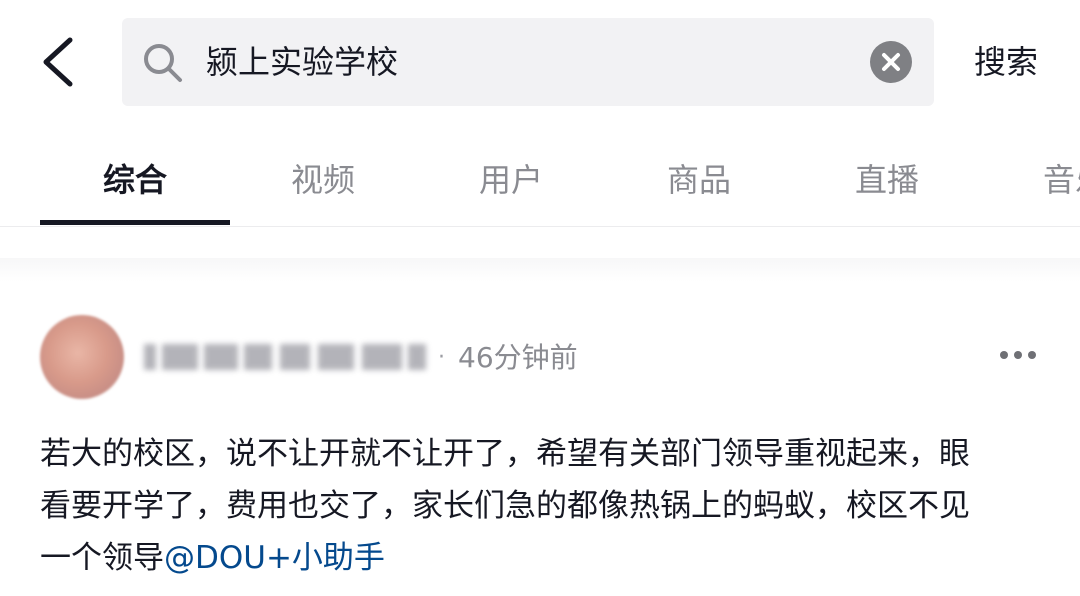 The width and height of the screenshot is (1080, 596). What do you see at coordinates (1006, 62) in the screenshot?
I see `search-button: 搜索` at bounding box center [1006, 62].